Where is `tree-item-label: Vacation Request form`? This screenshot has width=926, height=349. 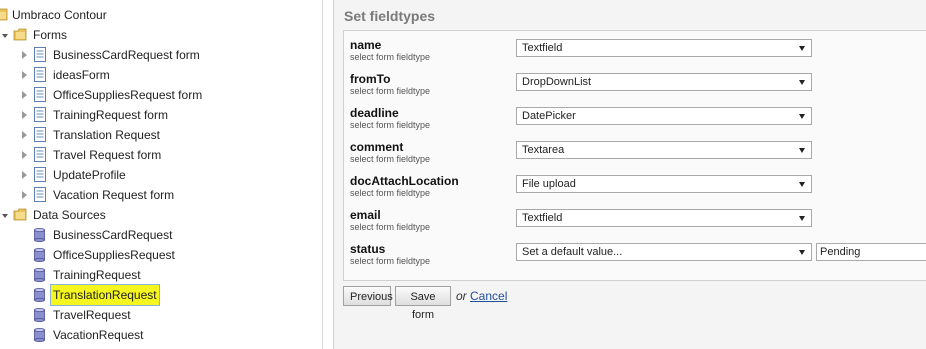 tree-item-label: Vacation Request form is located at coordinates (114, 195).